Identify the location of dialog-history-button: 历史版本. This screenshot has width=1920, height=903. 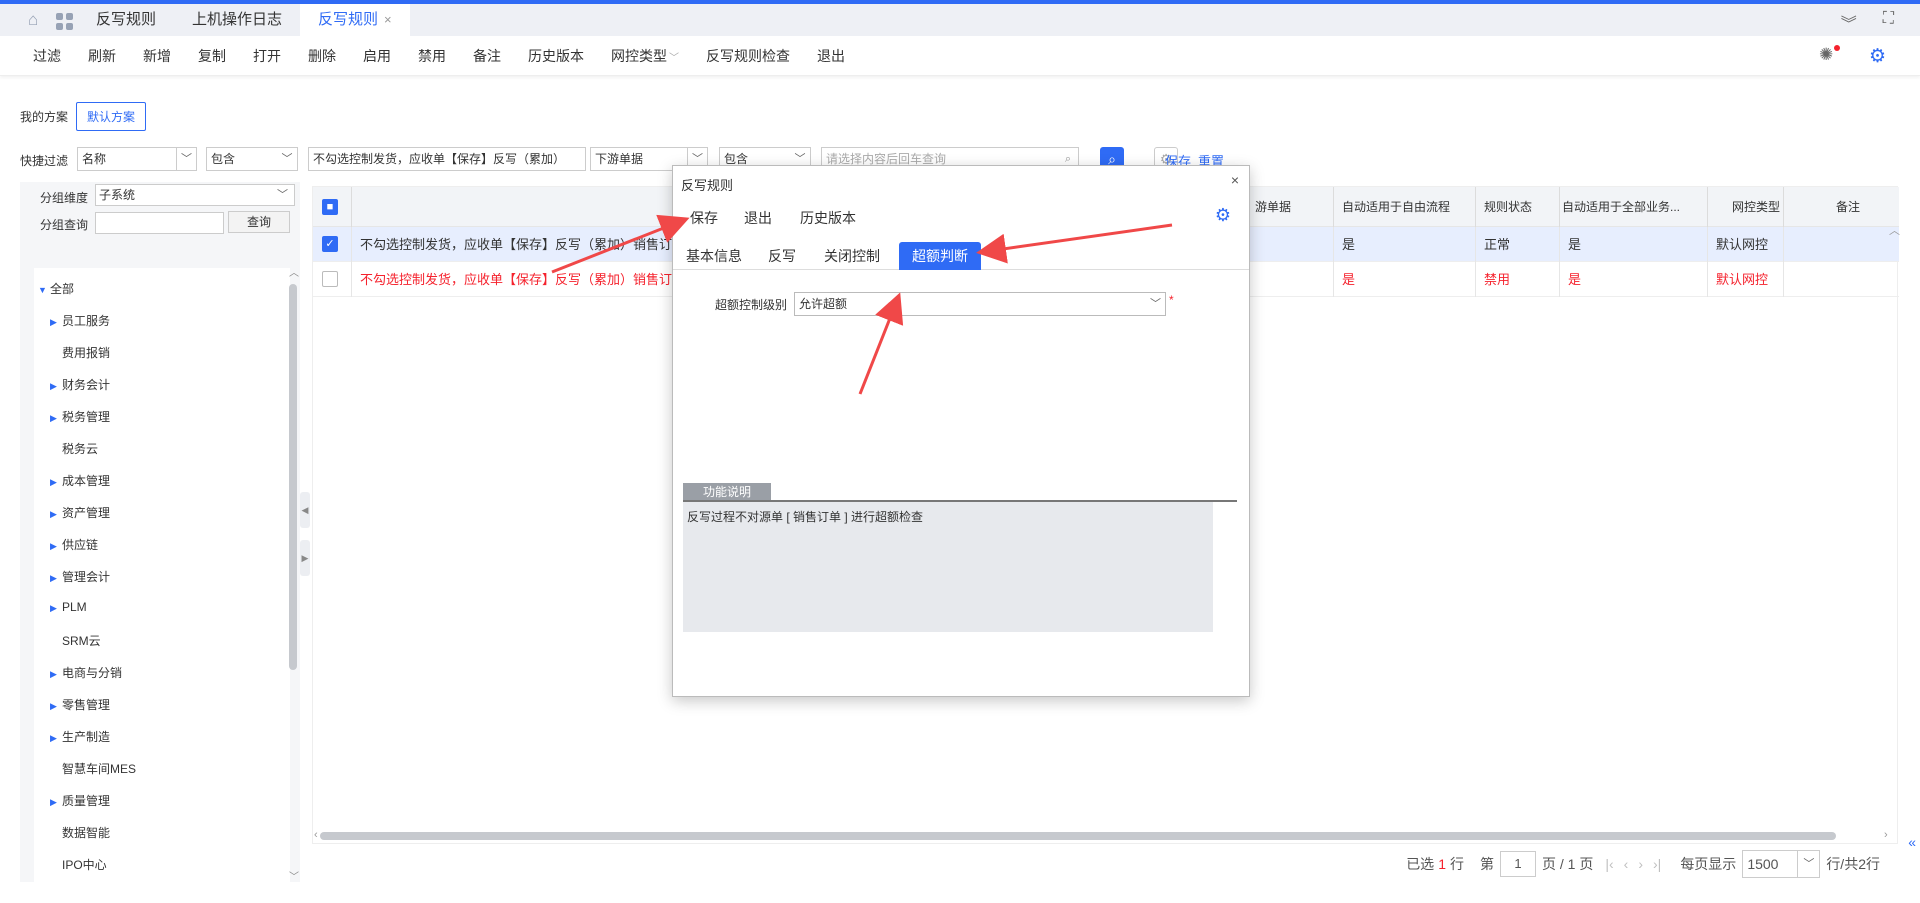
(828, 218).